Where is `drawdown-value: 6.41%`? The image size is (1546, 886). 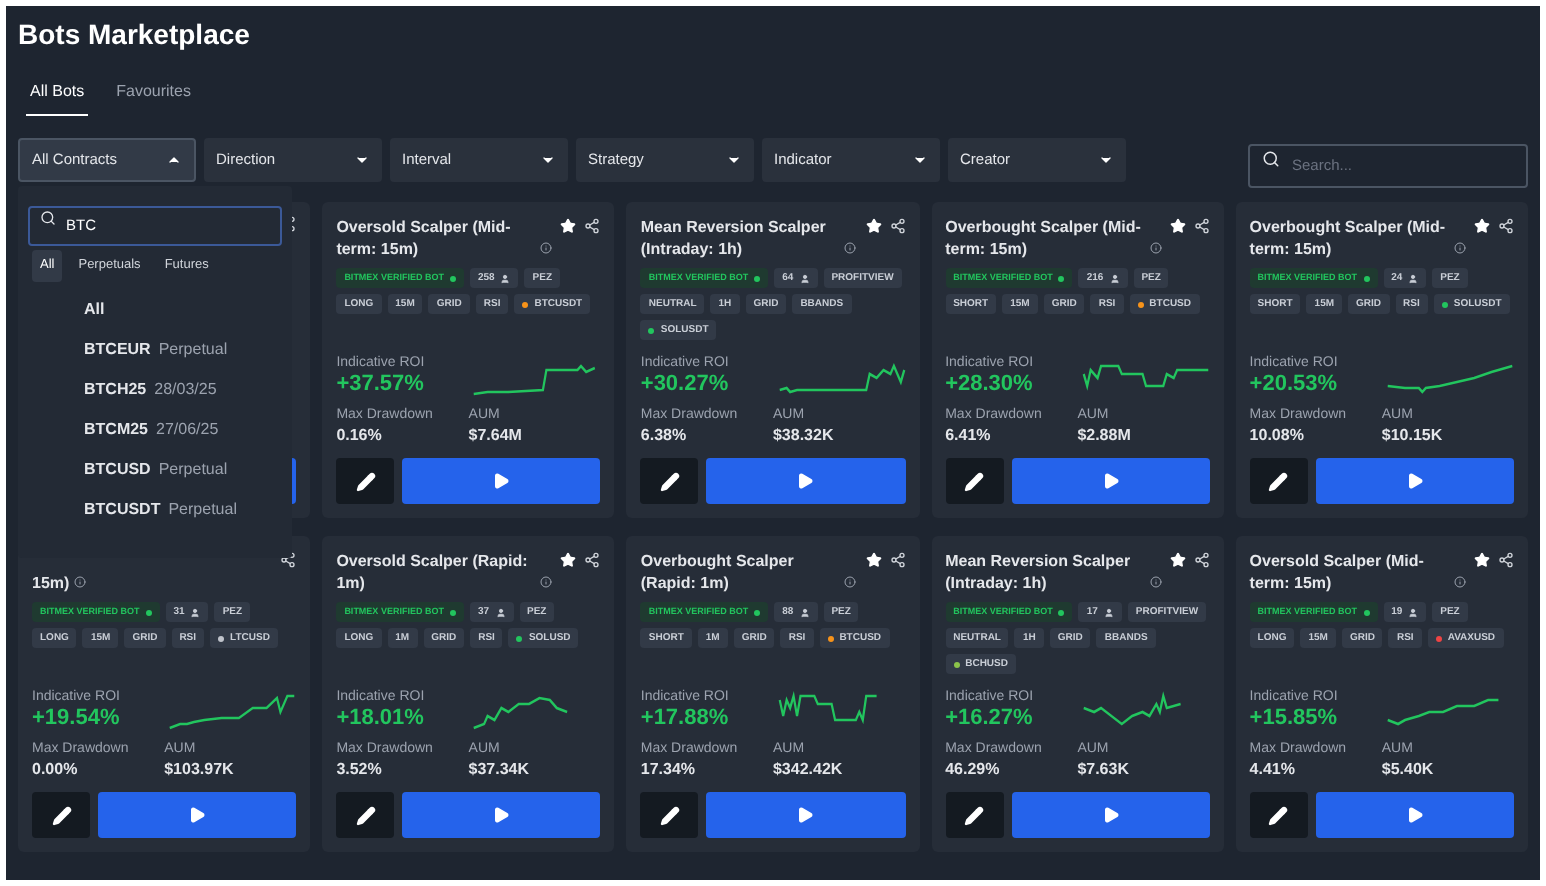
drawdown-value: 6.41% is located at coordinates (969, 435).